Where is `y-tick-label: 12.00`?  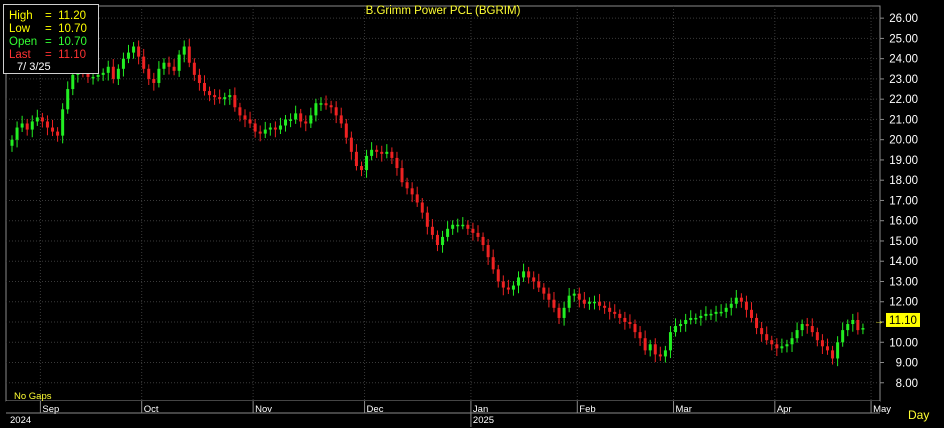
y-tick-label: 12.00 is located at coordinates (903, 303).